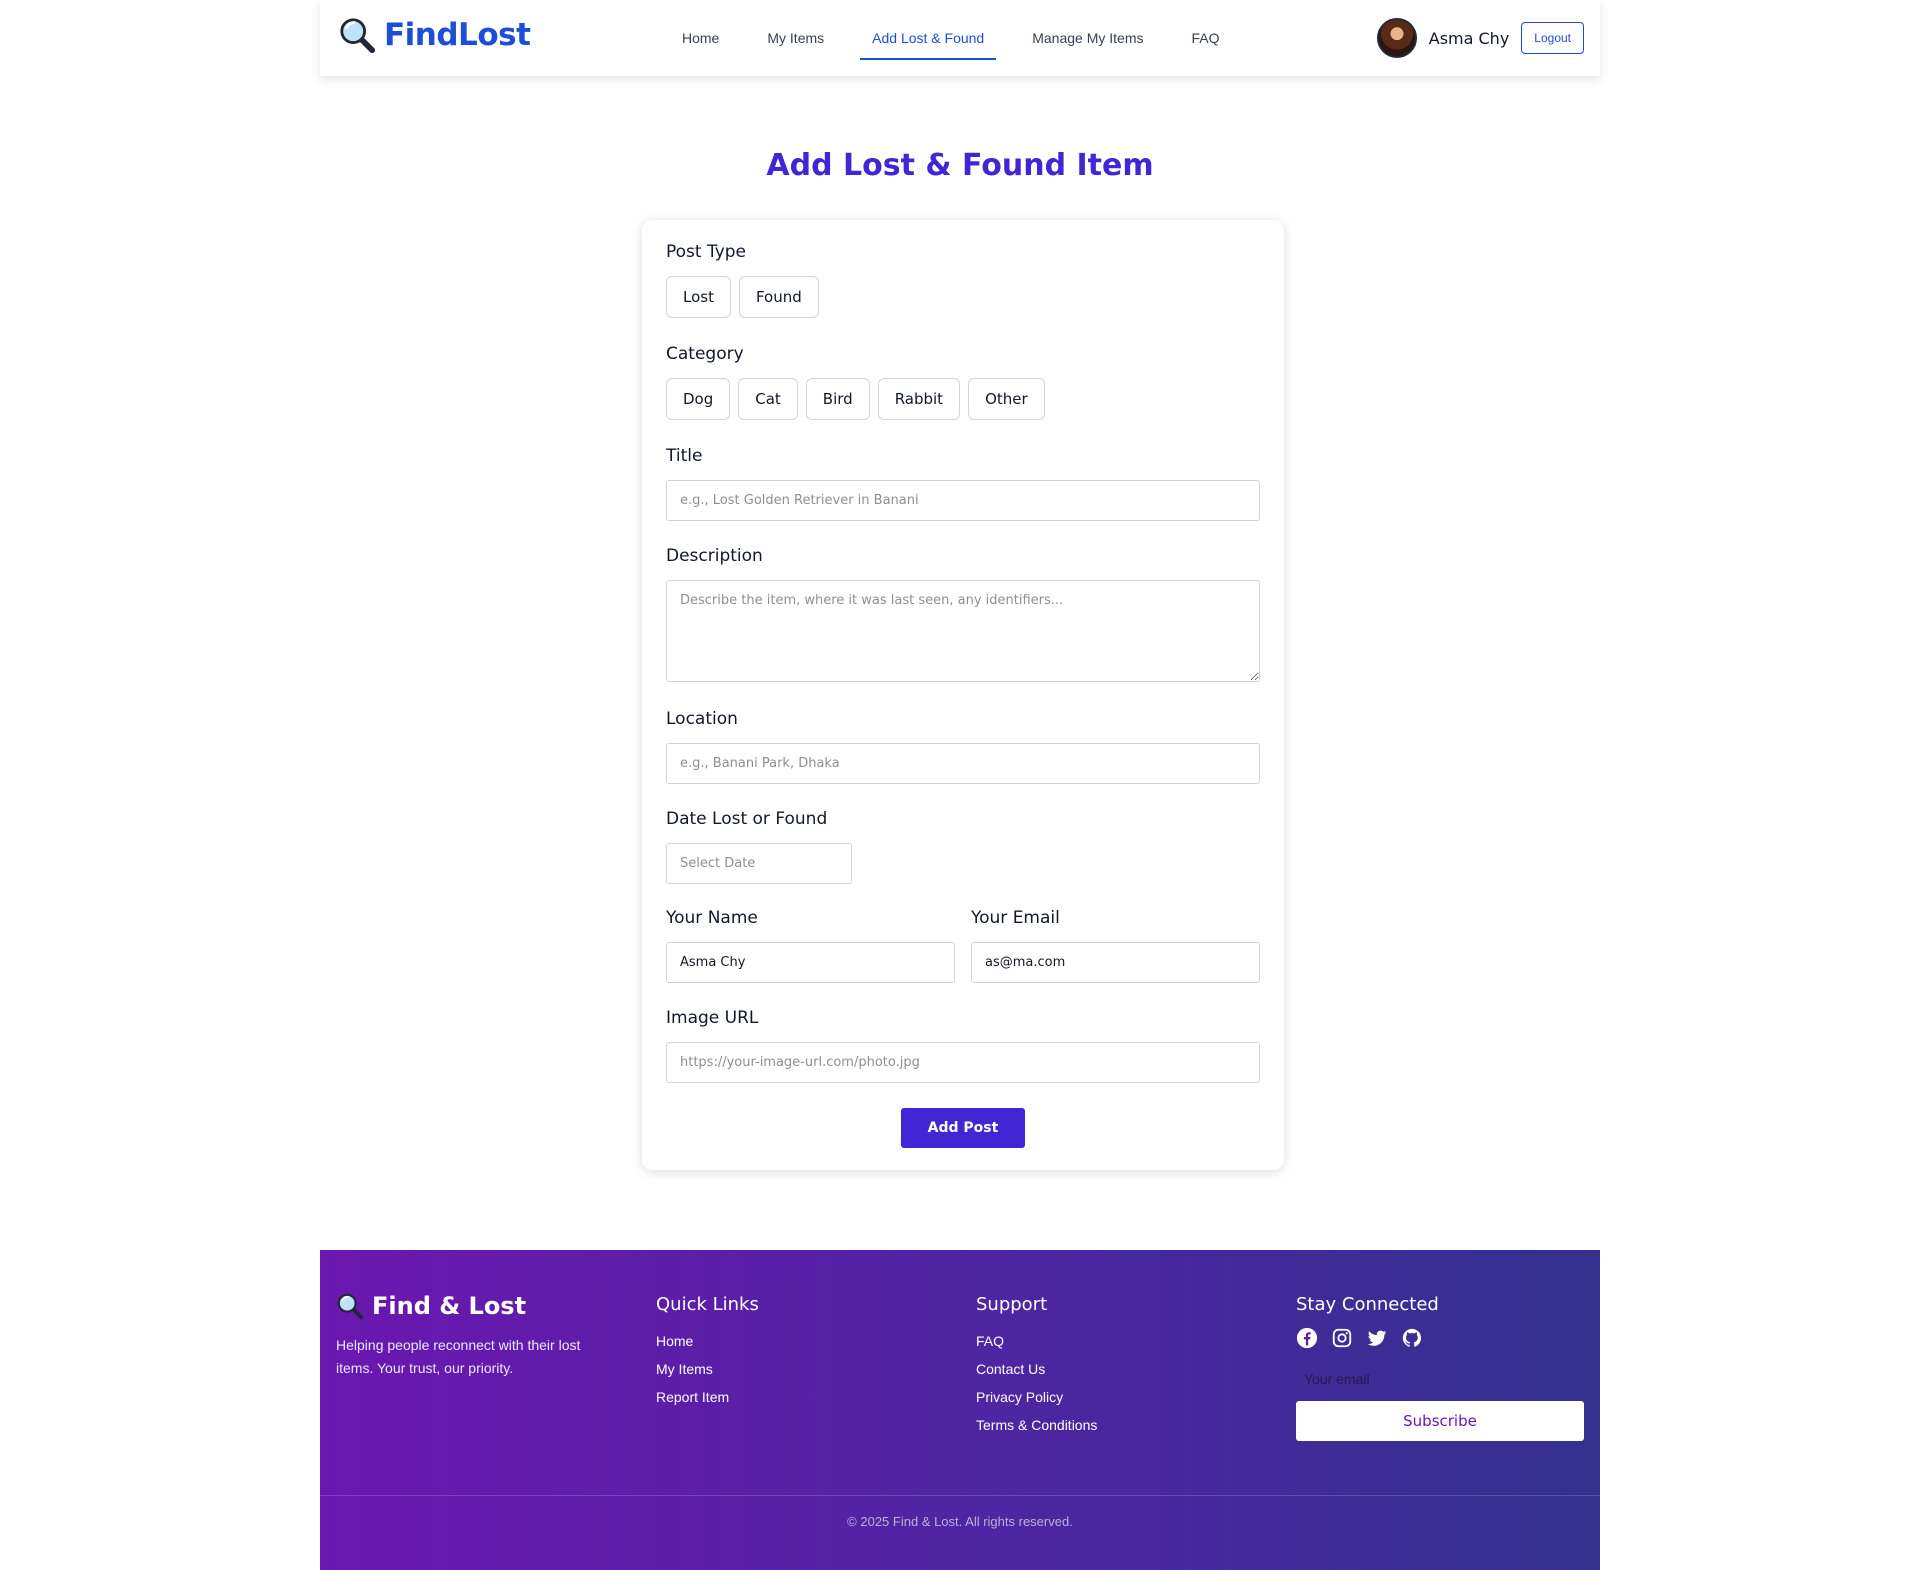  Describe the element at coordinates (747, 819) in the screenshot. I see `date-label: Date Lost or Found` at that location.